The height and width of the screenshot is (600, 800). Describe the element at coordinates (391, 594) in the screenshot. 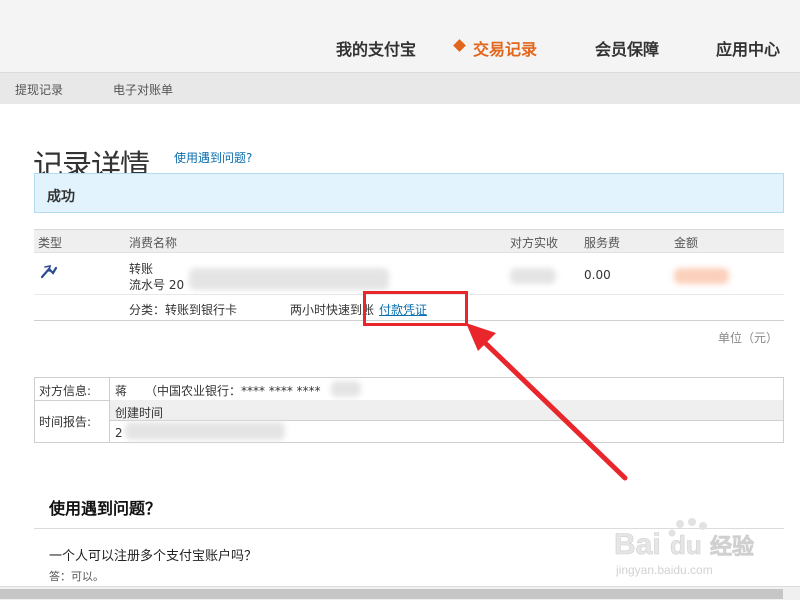

I see `scrollbar-thumb` at that location.